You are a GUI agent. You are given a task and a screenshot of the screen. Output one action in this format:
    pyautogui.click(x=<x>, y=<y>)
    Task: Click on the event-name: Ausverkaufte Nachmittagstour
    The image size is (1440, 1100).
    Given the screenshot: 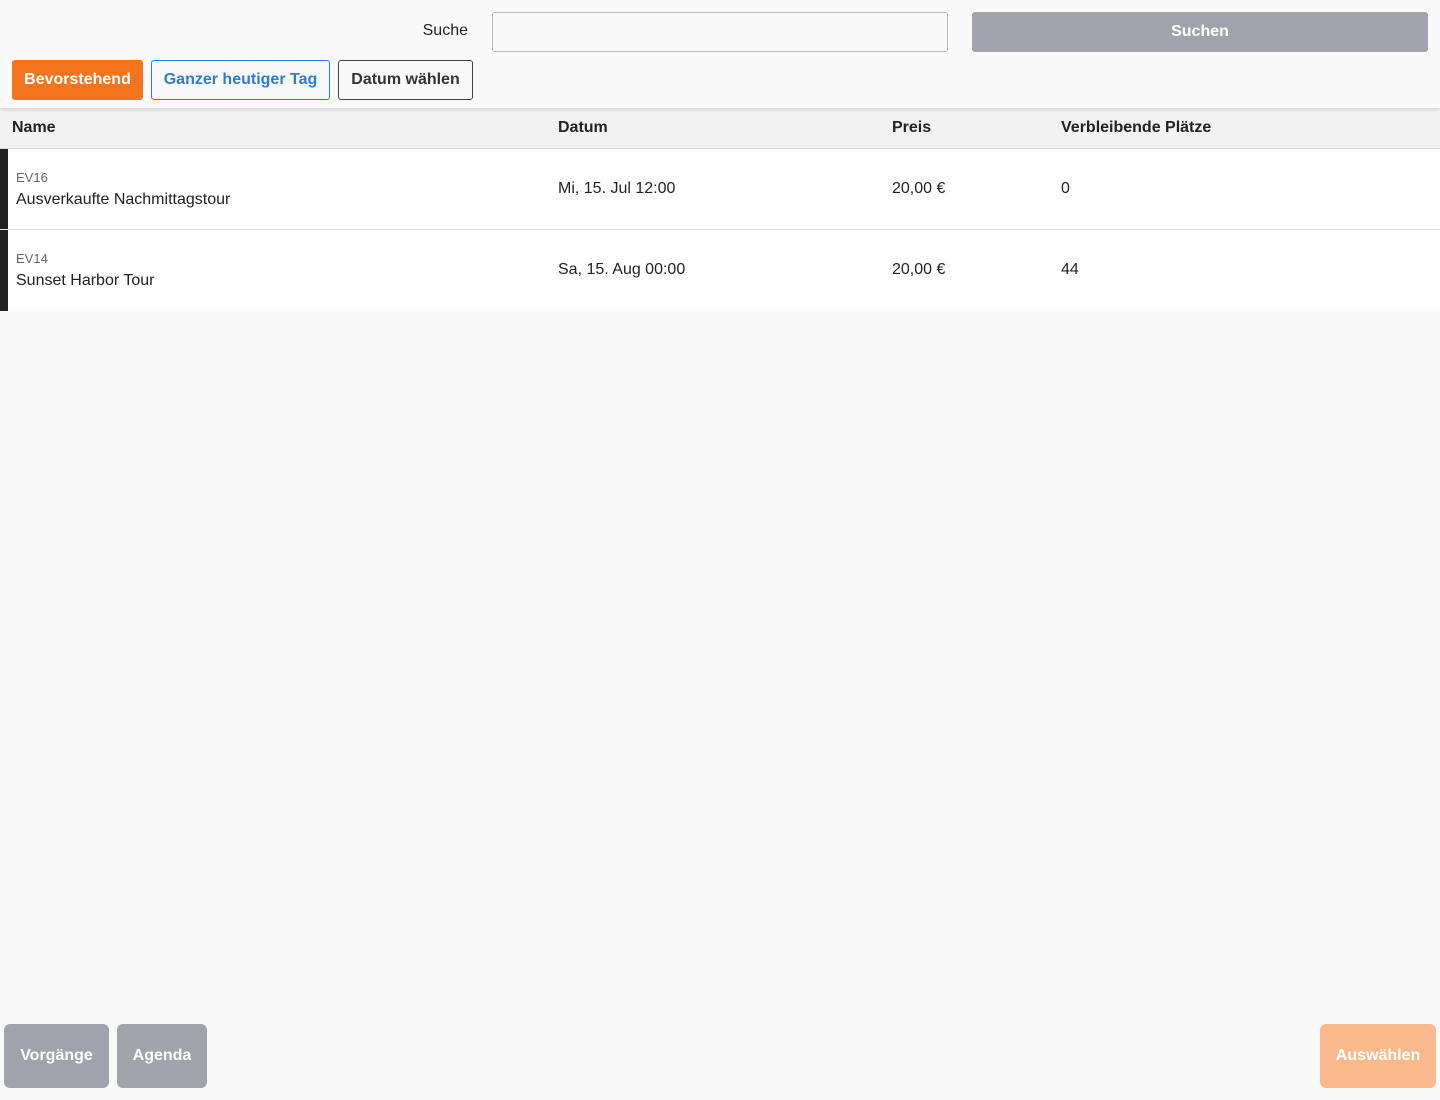 What is the action you would take?
    pyautogui.click(x=123, y=199)
    